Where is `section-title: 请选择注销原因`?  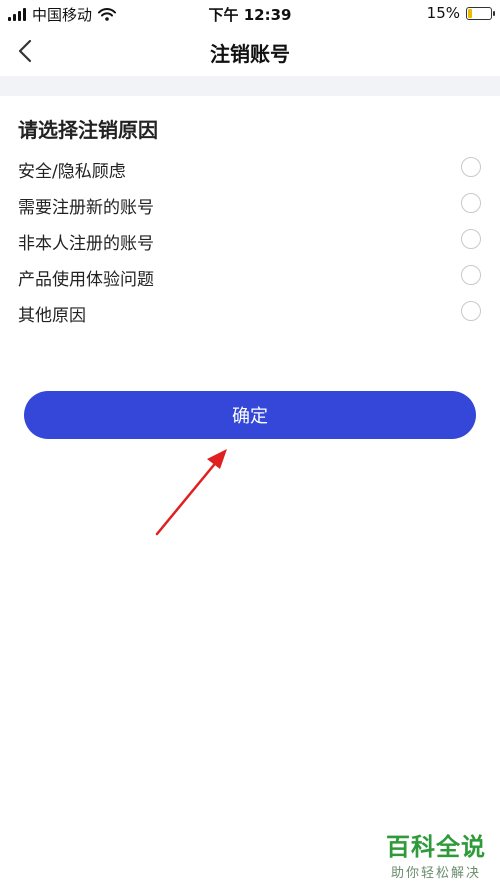 section-title: 请选择注销原因 is located at coordinates (88, 130).